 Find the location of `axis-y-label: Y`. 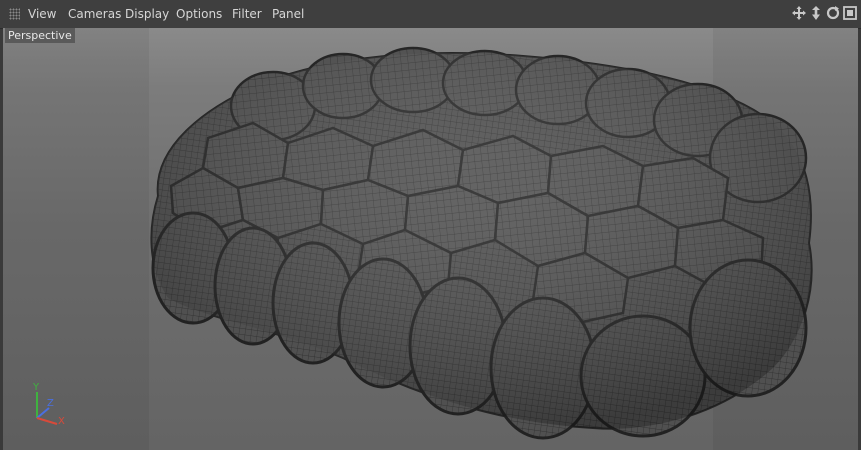

axis-y-label: Y is located at coordinates (36, 387).